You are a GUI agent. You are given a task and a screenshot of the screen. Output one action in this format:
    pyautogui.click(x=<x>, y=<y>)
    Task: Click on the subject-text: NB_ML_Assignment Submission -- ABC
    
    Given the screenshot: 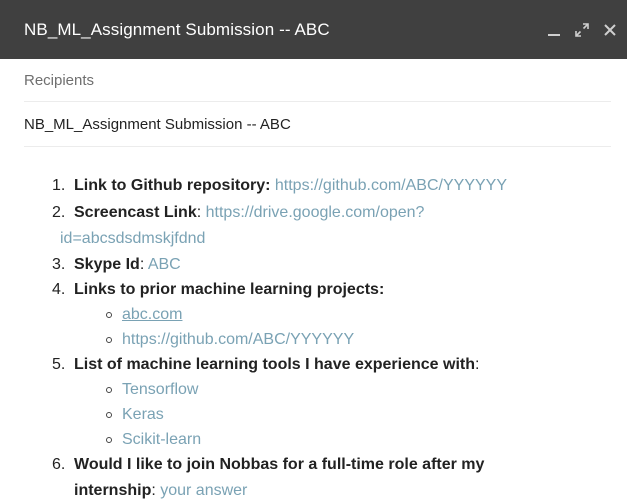 What is the action you would take?
    pyautogui.click(x=157, y=124)
    